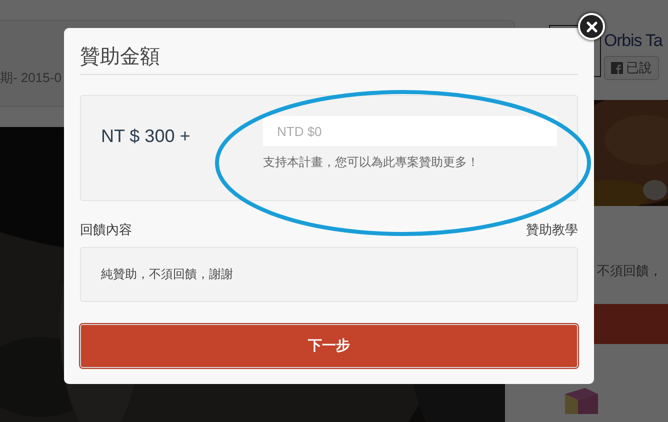  What do you see at coordinates (106, 229) in the screenshot?
I see `reward-heading: 回饋內容` at bounding box center [106, 229].